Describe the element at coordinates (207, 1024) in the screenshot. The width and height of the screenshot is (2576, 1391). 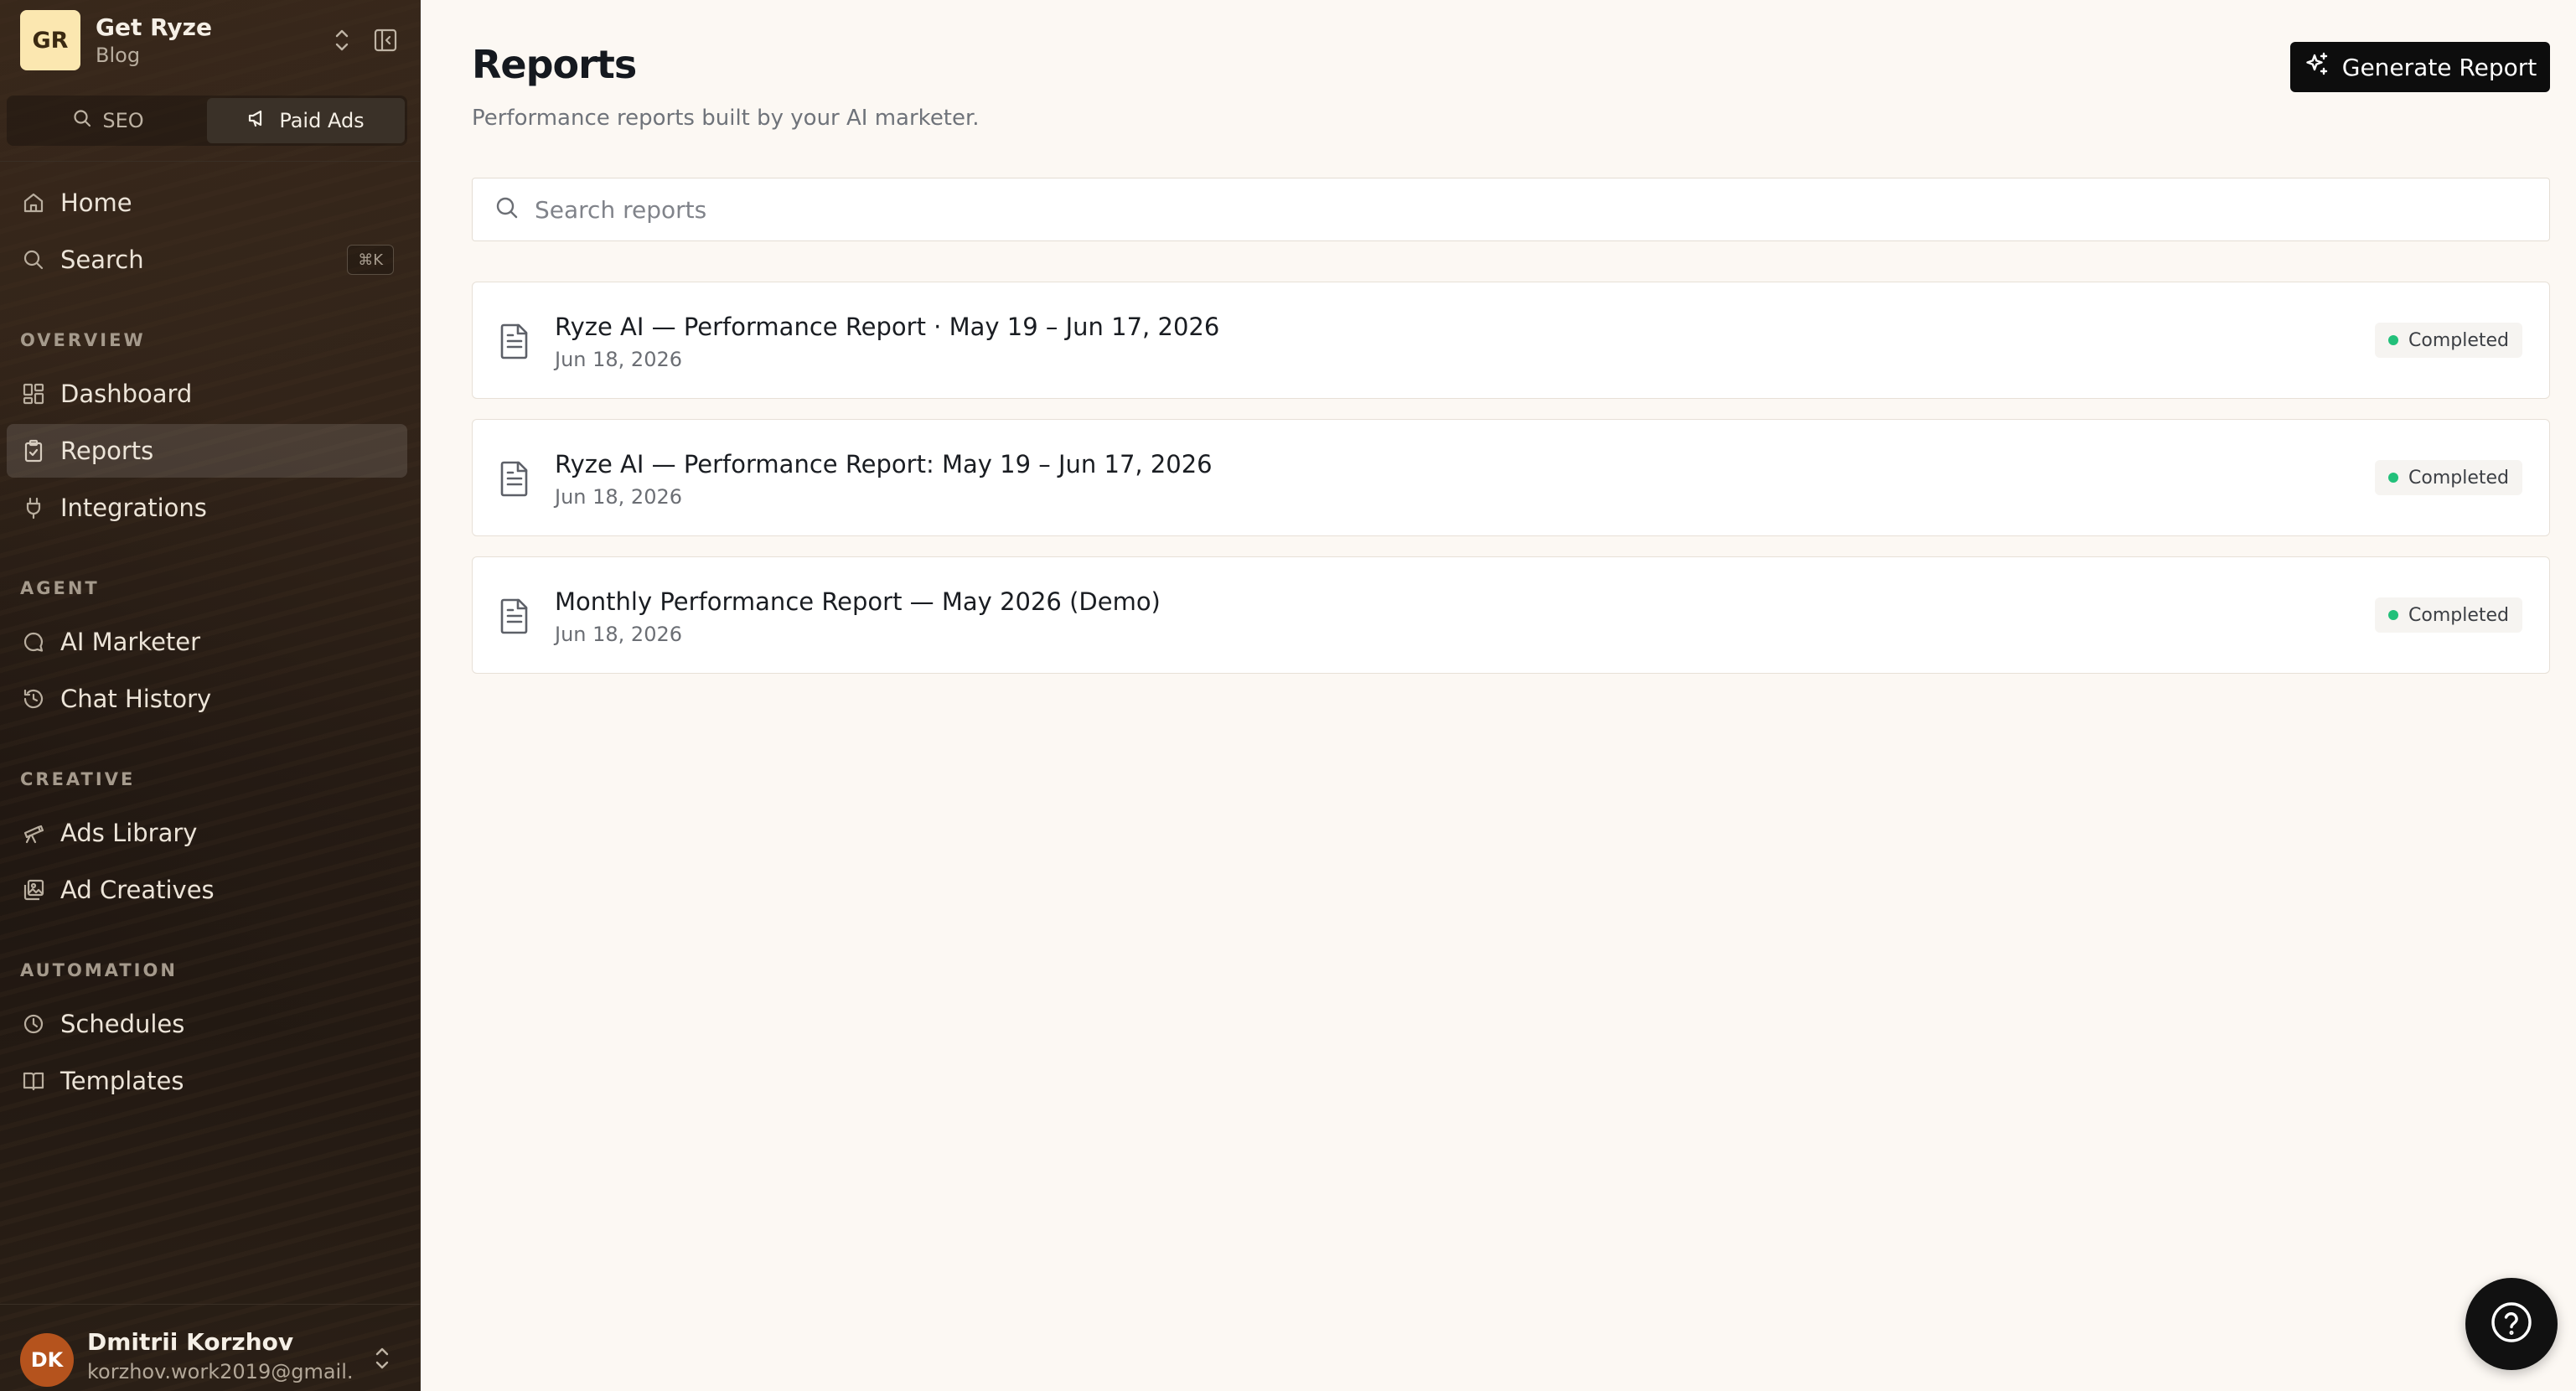
I see `nav-item-schedules: Schedules` at that location.